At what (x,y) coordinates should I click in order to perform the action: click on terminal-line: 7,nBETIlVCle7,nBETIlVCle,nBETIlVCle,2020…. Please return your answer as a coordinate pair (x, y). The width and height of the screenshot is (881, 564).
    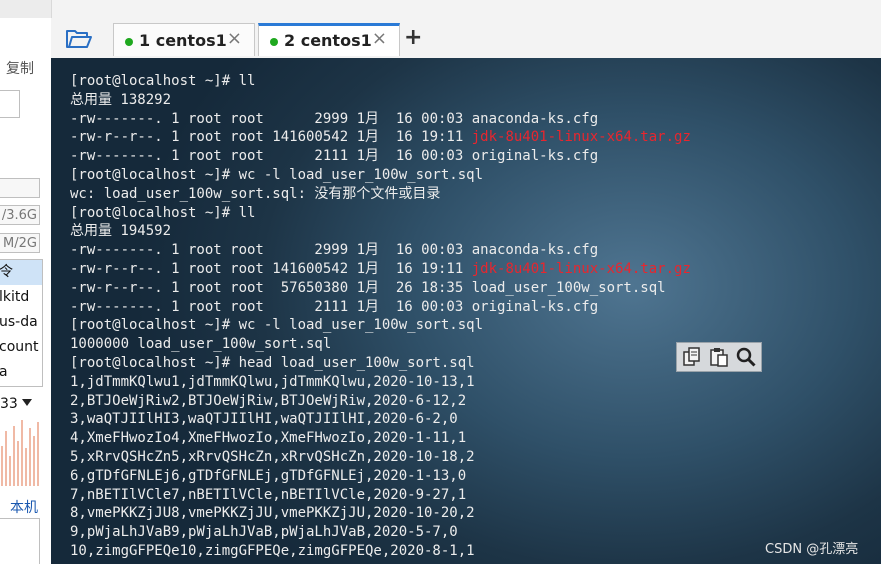
    Looking at the image, I should click on (380, 495).